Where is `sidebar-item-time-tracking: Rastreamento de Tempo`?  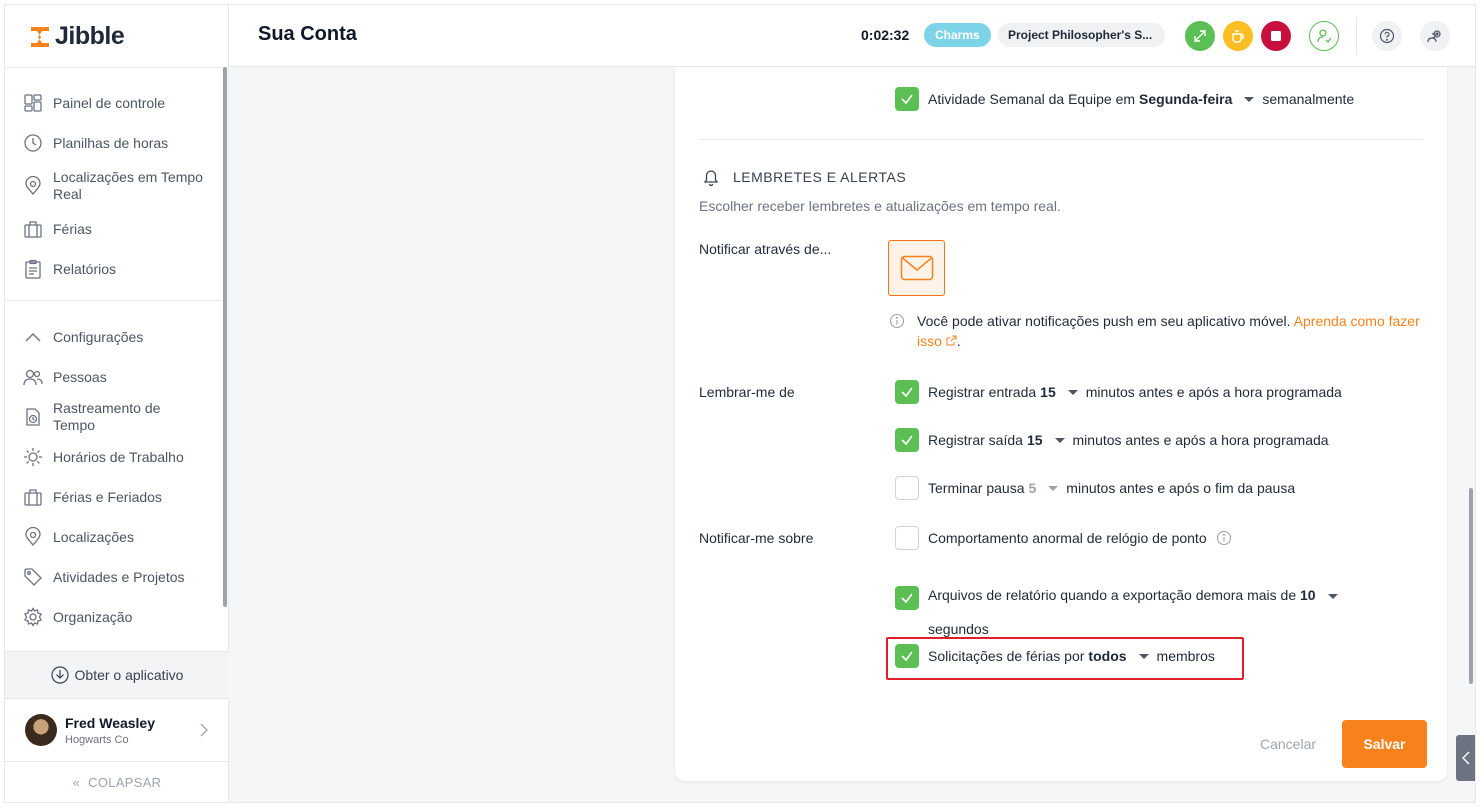
sidebar-item-time-tracking: Rastreamento de Tempo is located at coordinates (114, 417).